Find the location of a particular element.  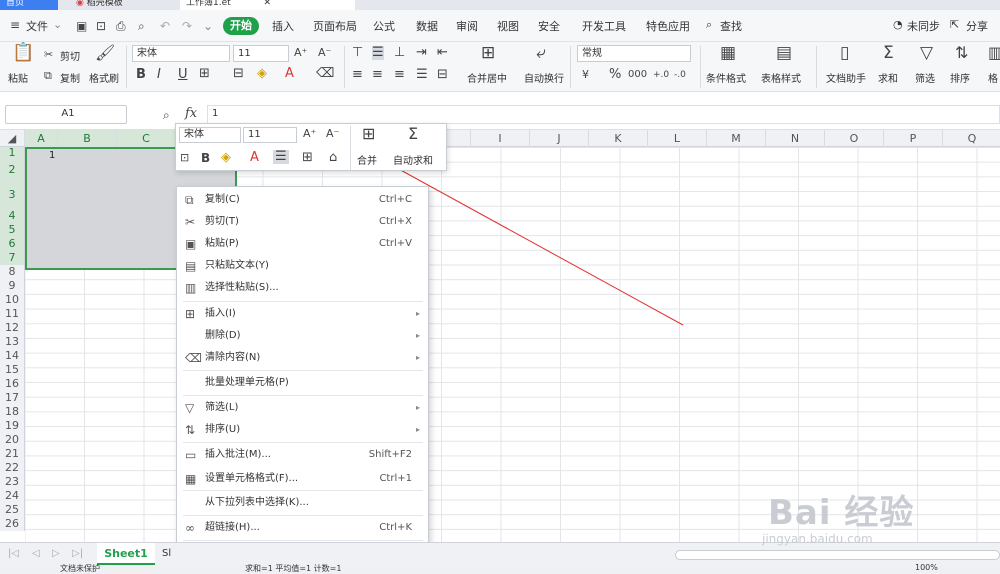

mini-merge-icon: ⊞ is located at coordinates (368, 134).